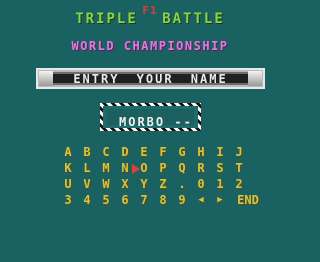  Describe the element at coordinates (125, 152) in the screenshot. I see `char-key-D: D` at that location.